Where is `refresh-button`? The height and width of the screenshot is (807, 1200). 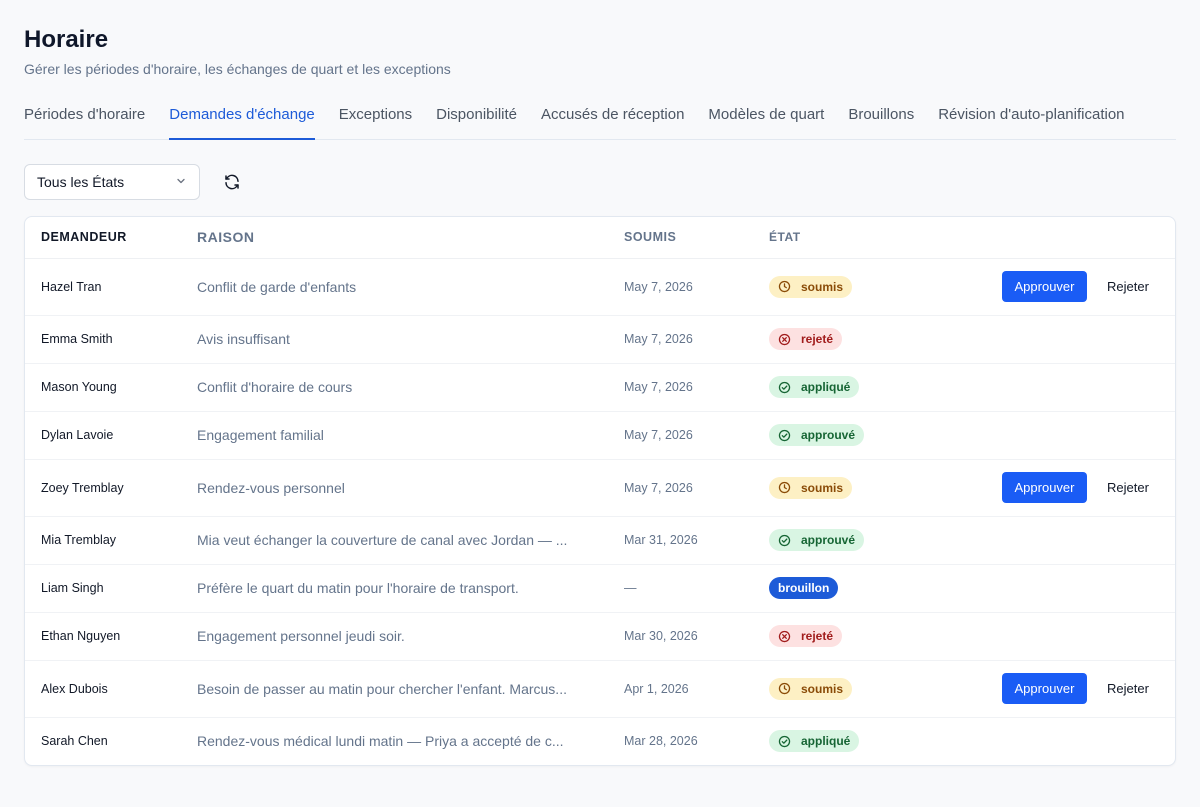 refresh-button is located at coordinates (232, 182).